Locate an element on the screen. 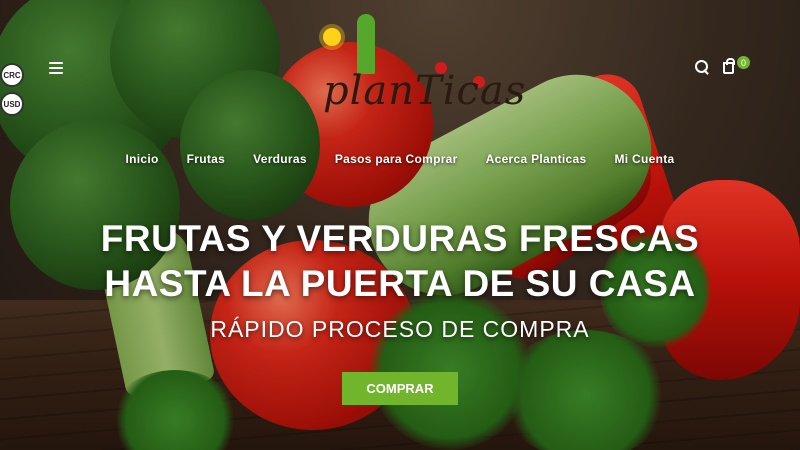 This screenshot has height=450, width=800. logo: planTicas is located at coordinates (415, 67).